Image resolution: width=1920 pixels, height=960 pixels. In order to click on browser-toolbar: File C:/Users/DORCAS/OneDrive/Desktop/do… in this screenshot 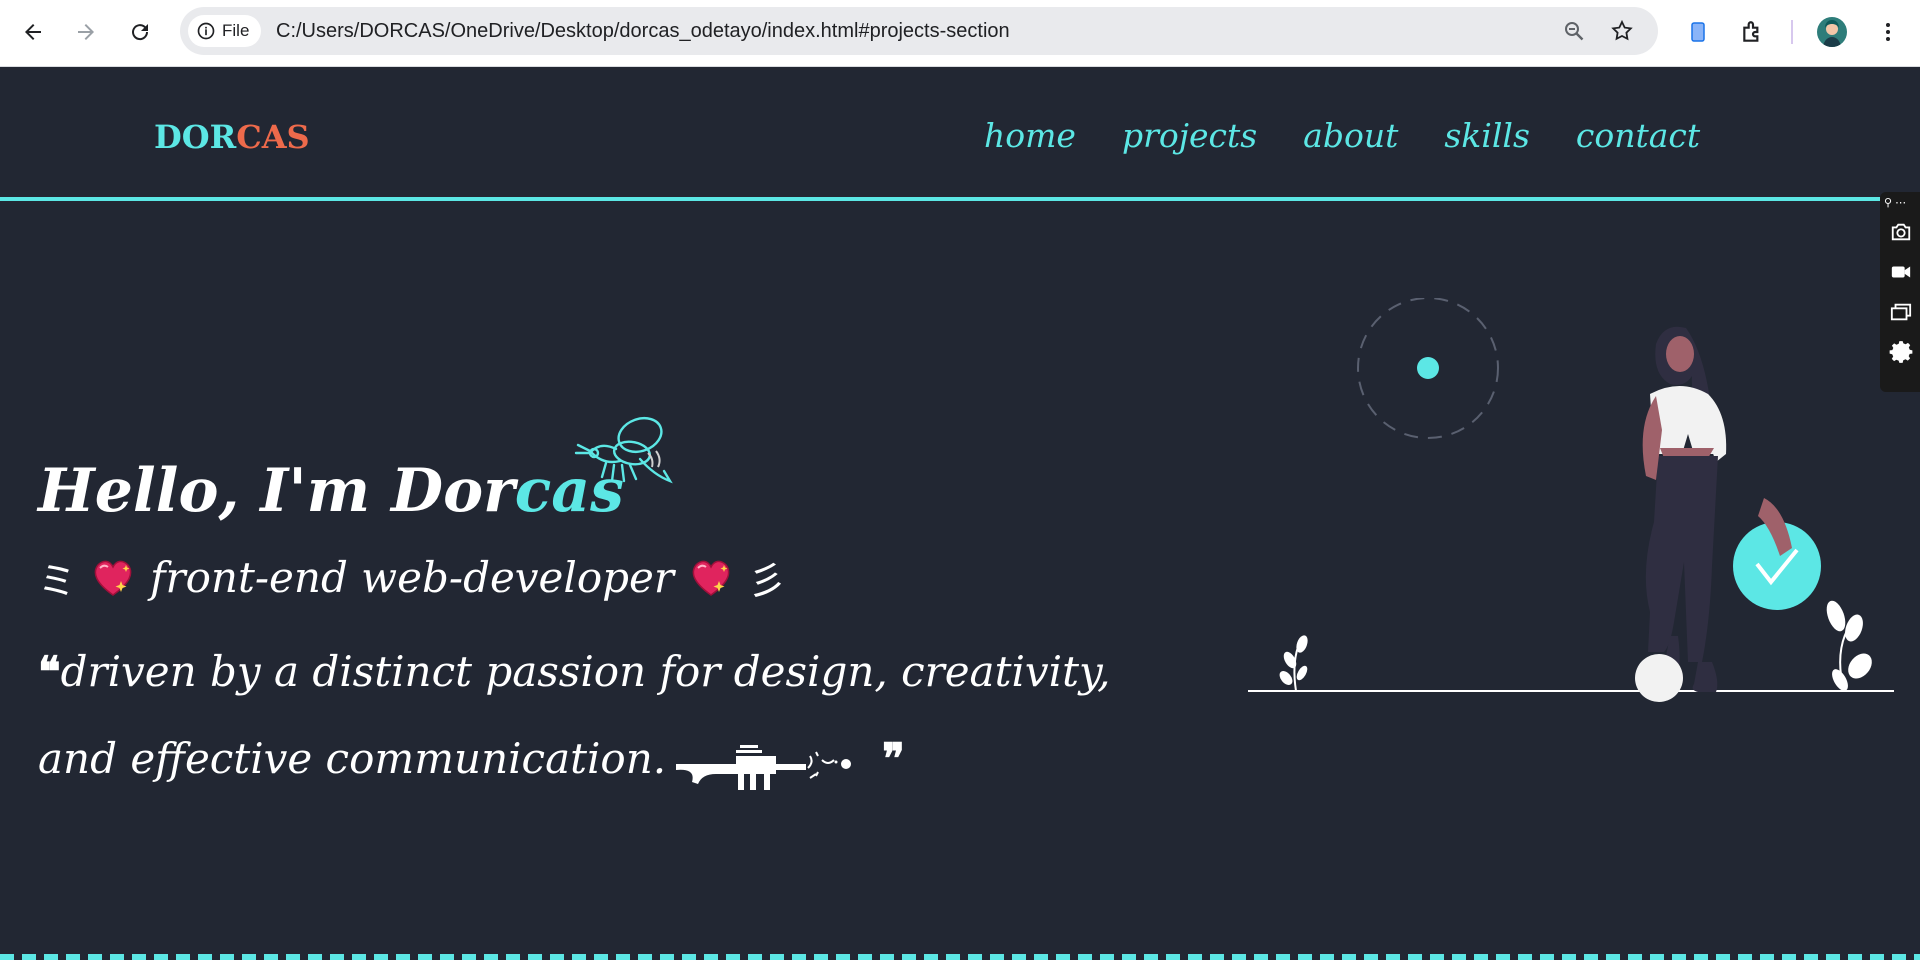, I will do `click(960, 33)`.